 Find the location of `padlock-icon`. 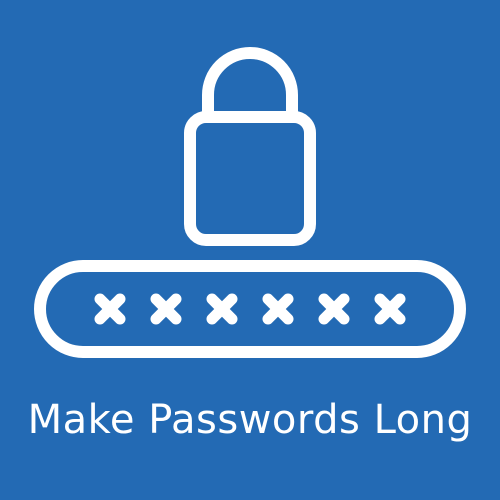

padlock-icon is located at coordinates (250, 146).